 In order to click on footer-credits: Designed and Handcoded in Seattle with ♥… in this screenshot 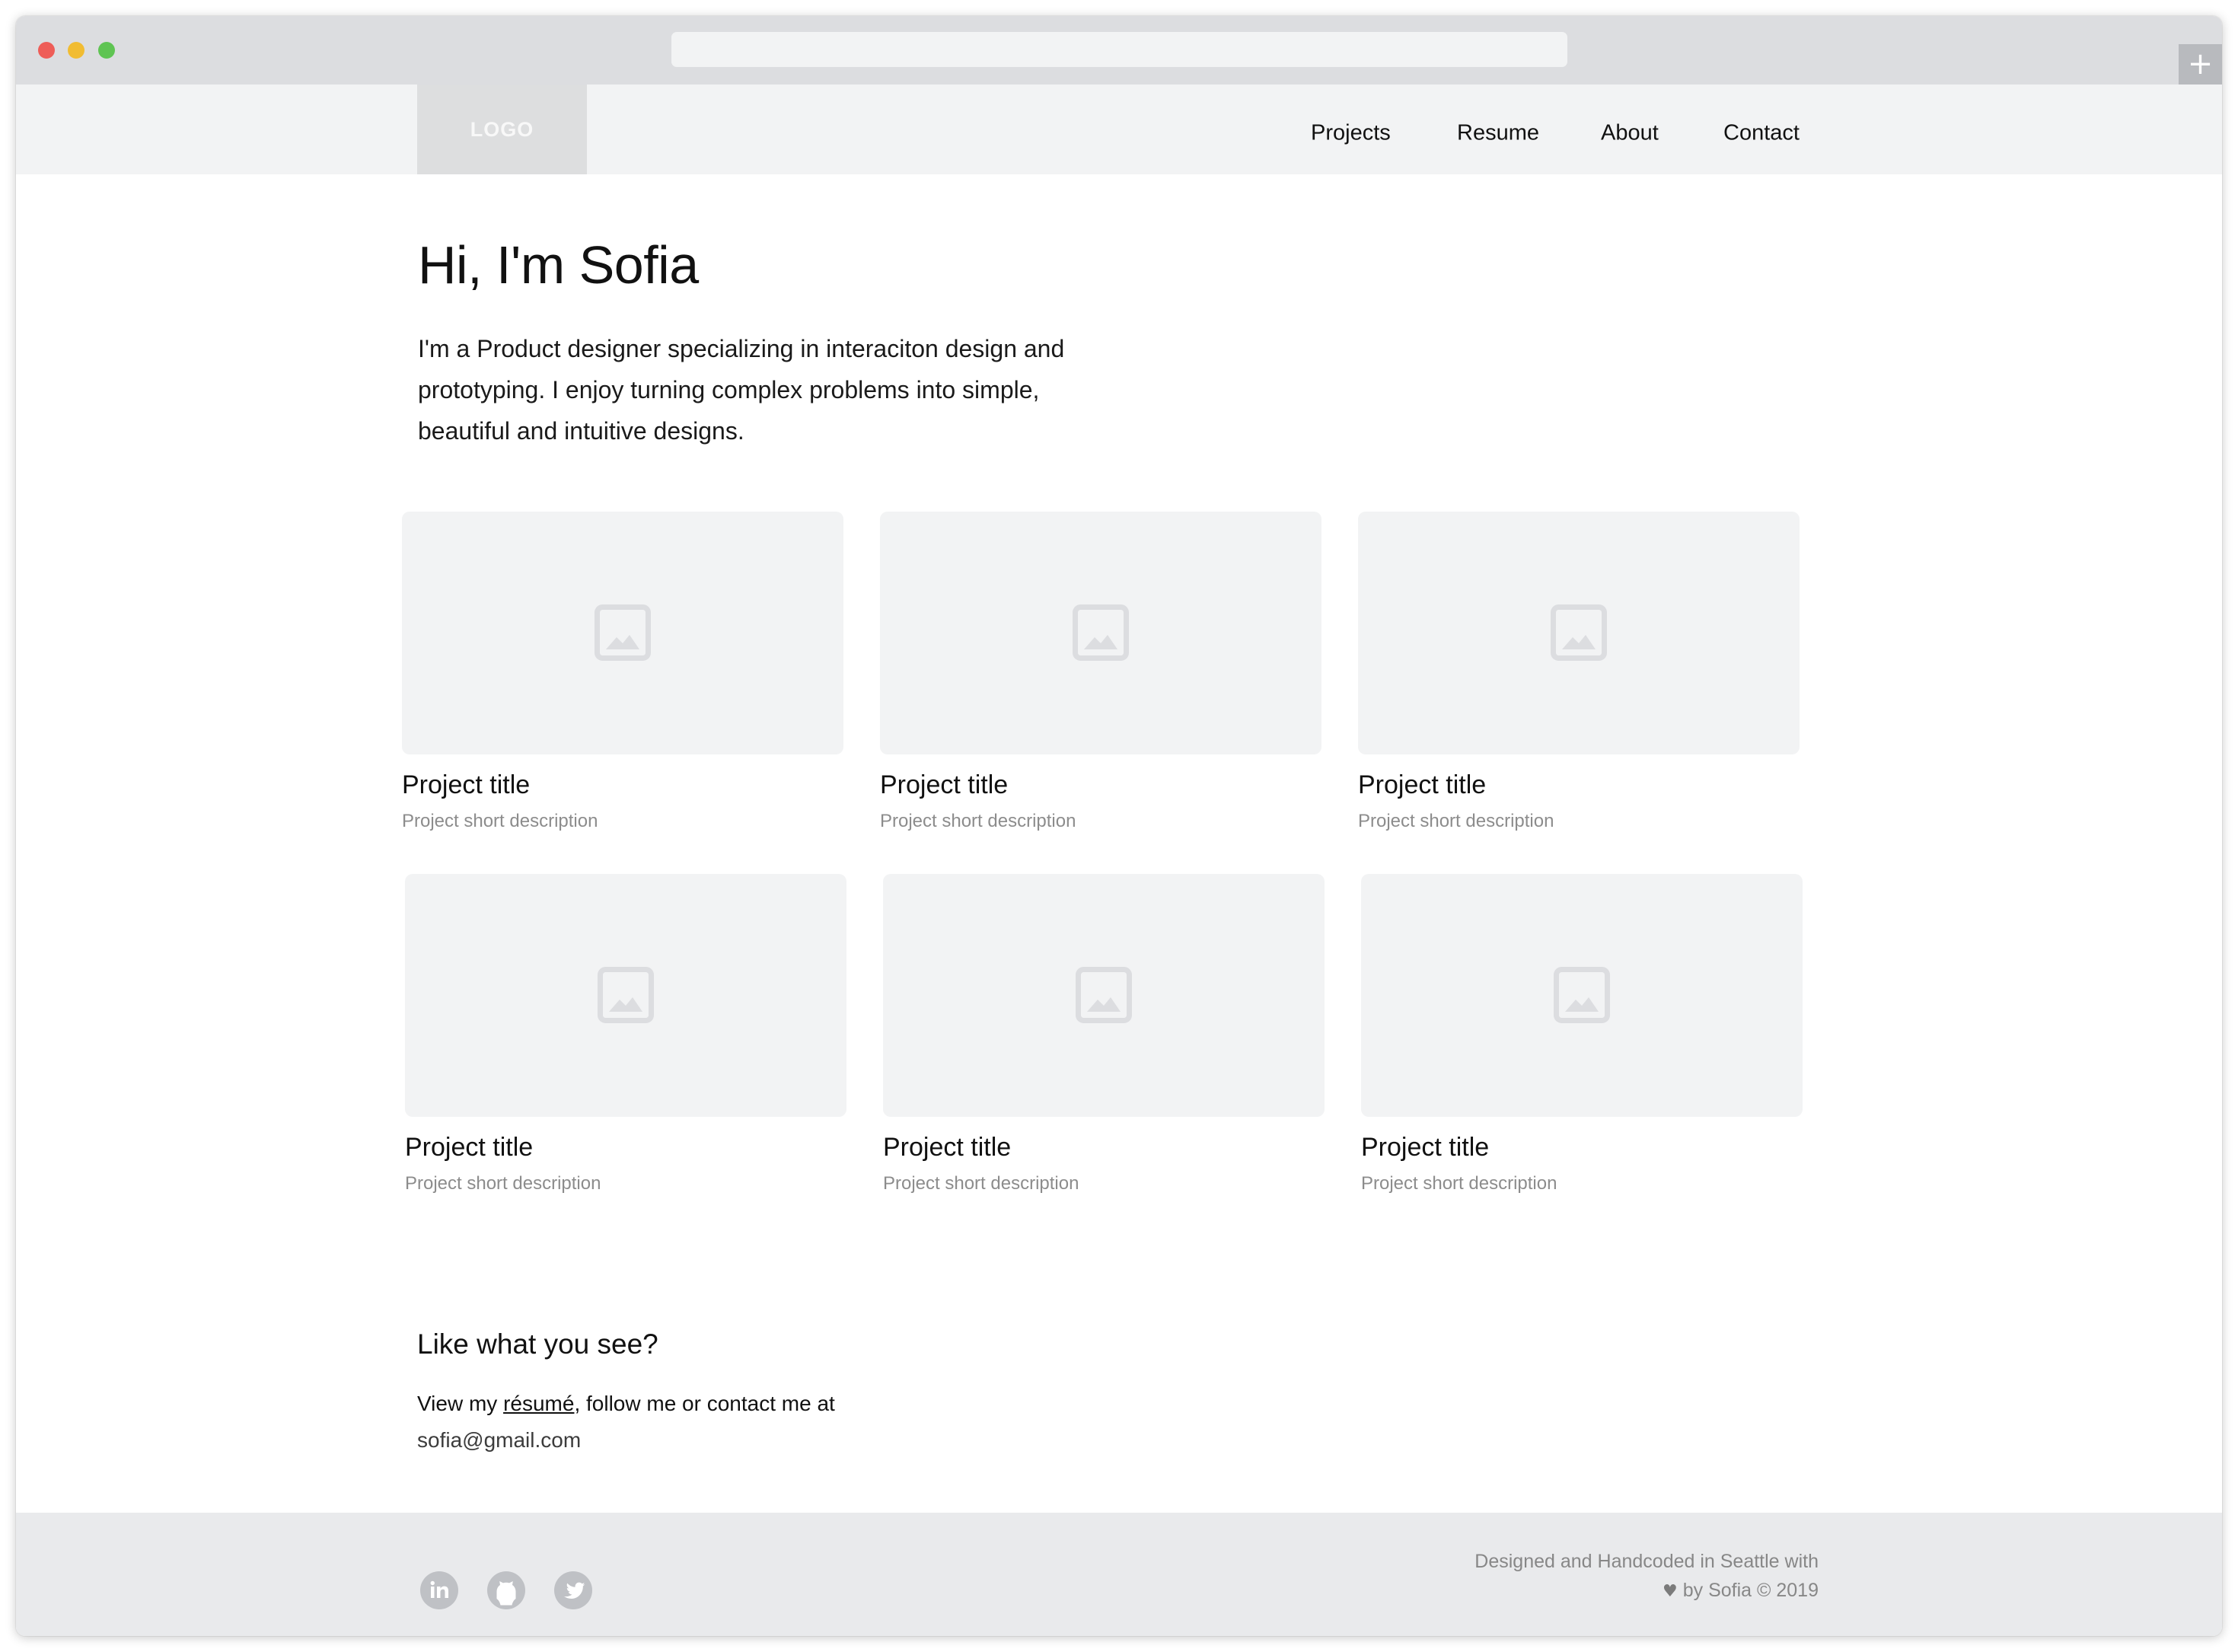, I will do `click(1646, 1576)`.